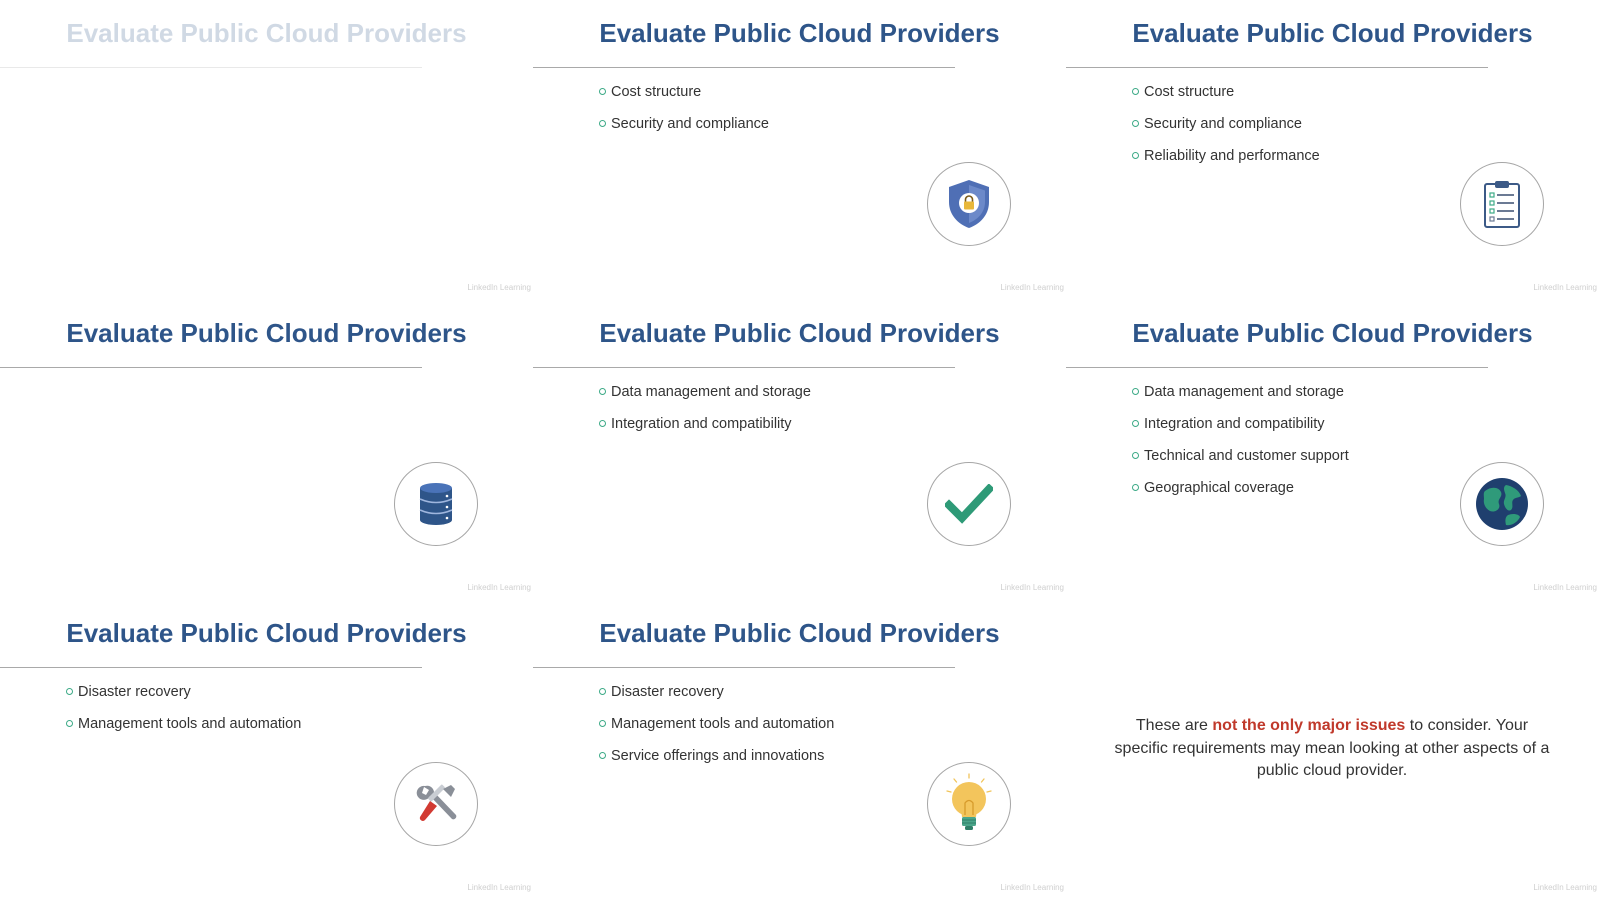  I want to click on closing-text-before: These are, so click(1174, 725).